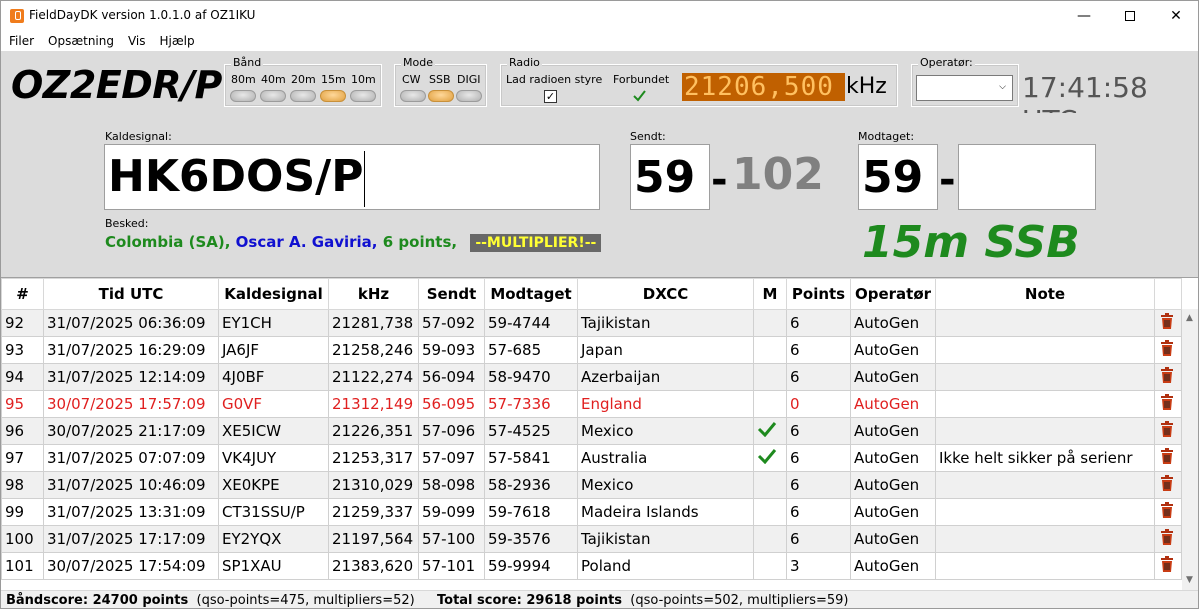  What do you see at coordinates (273, 512) in the screenshot?
I see `cell-call: CT31SSU/P` at bounding box center [273, 512].